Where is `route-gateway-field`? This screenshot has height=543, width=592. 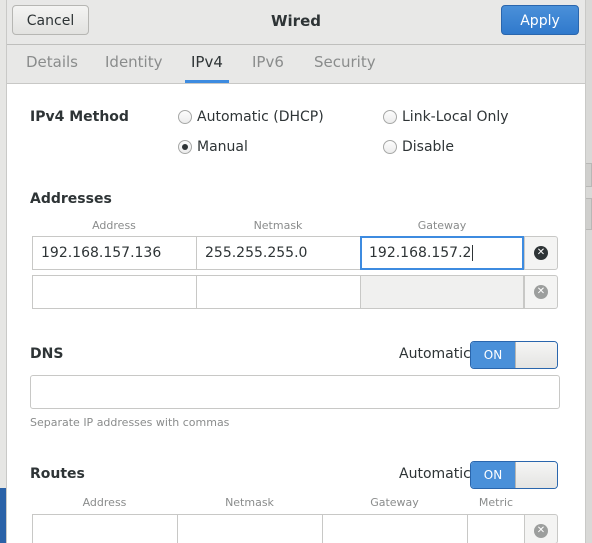 route-gateway-field is located at coordinates (395, 528).